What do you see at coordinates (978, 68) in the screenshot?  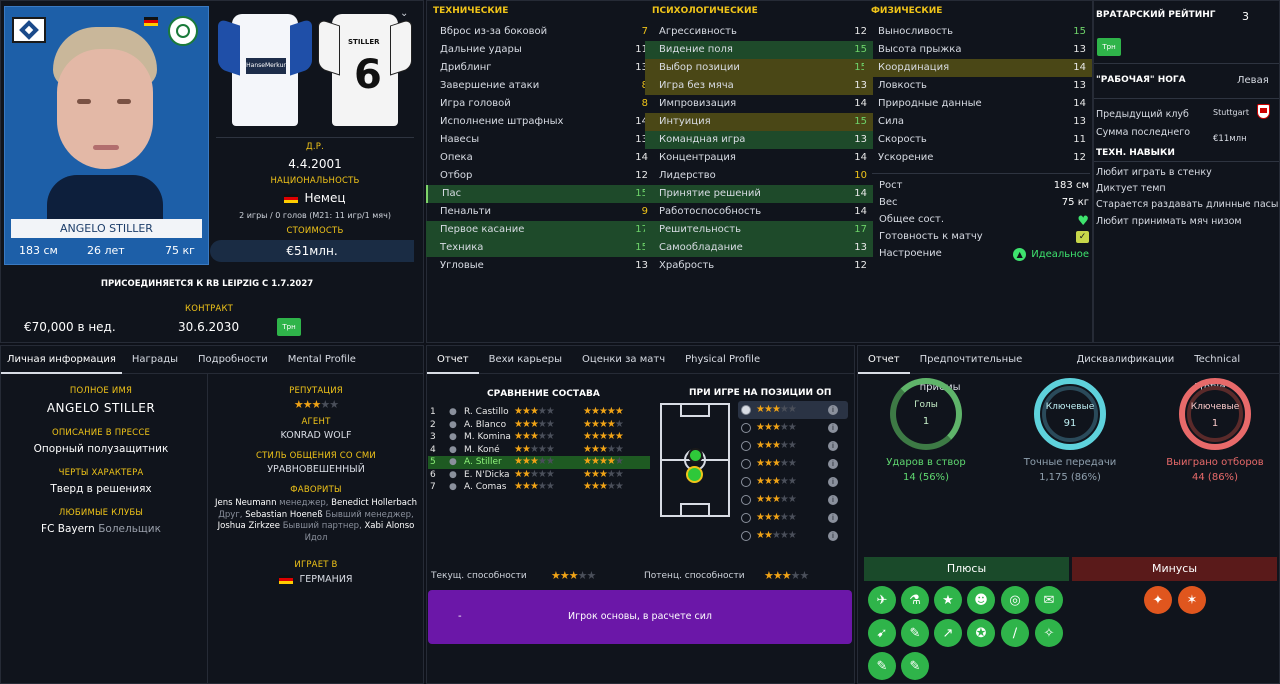 I see `attribute-row: Координация 14` at bounding box center [978, 68].